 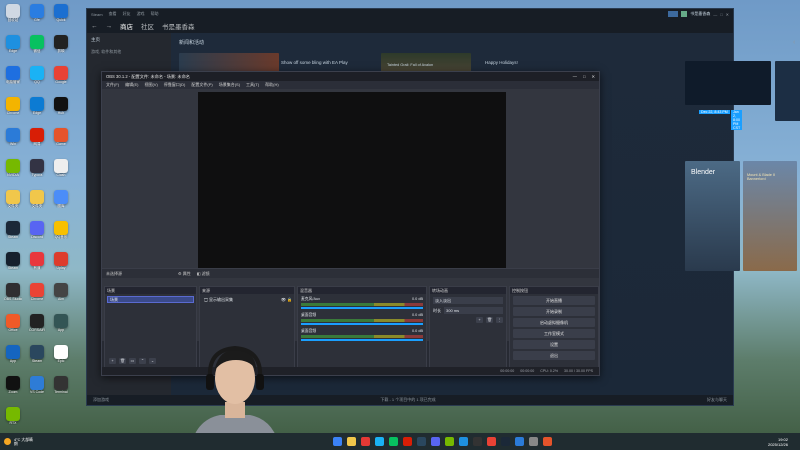 I want to click on exit-button: 退出, so click(x=554, y=355).